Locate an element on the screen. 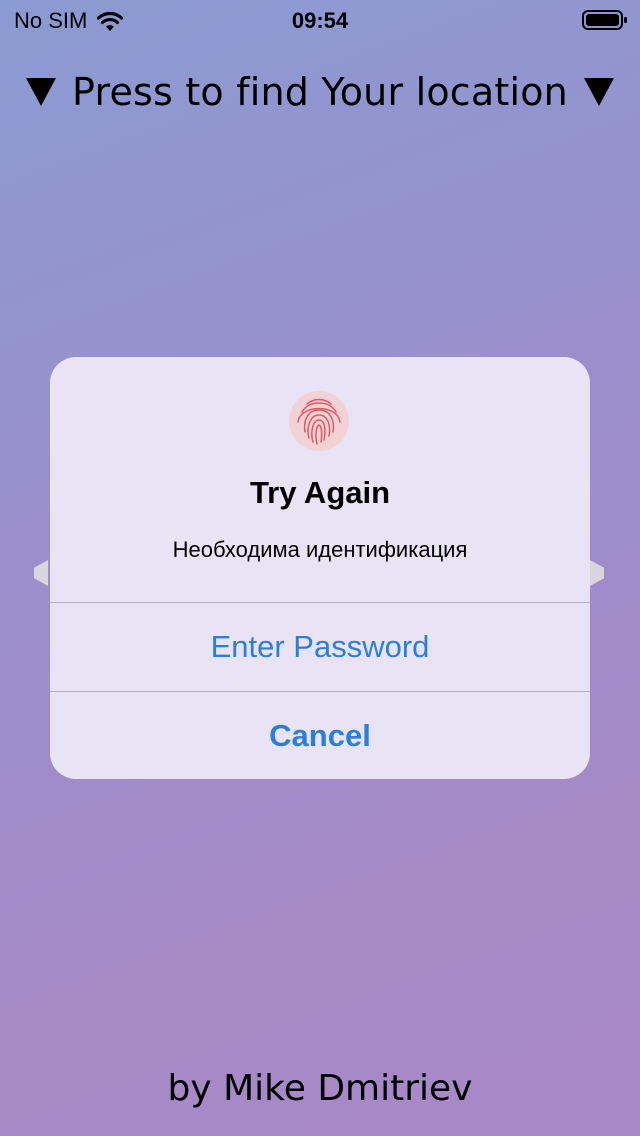  status-bar: No SIM 09:54 is located at coordinates (320, 20).